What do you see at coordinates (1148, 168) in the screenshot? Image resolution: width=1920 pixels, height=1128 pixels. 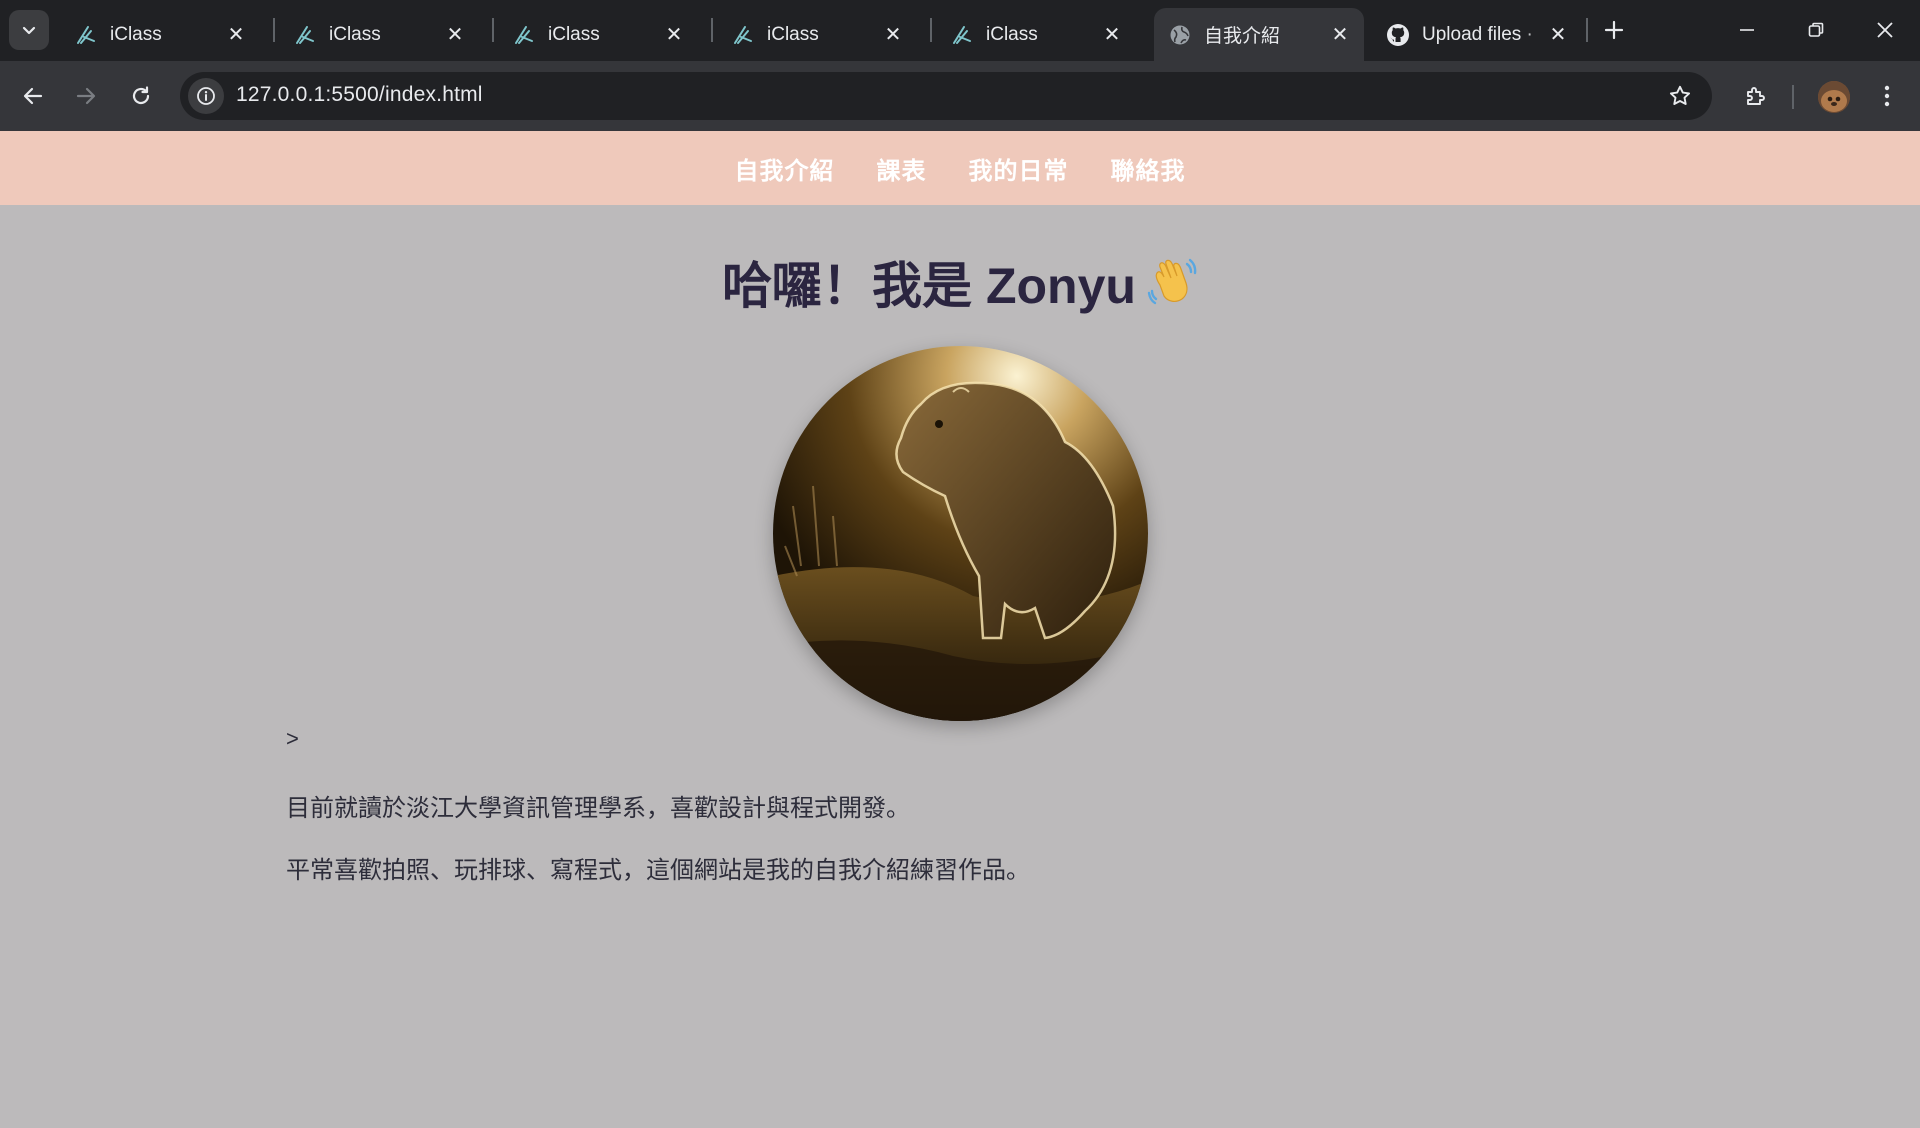 I see `nav-link-contact: 聯絡我` at bounding box center [1148, 168].